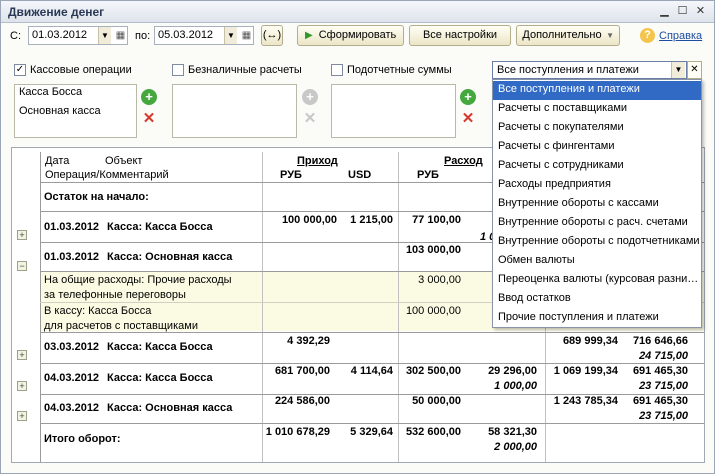  I want to click on list-item: Основная касса, so click(75, 113).